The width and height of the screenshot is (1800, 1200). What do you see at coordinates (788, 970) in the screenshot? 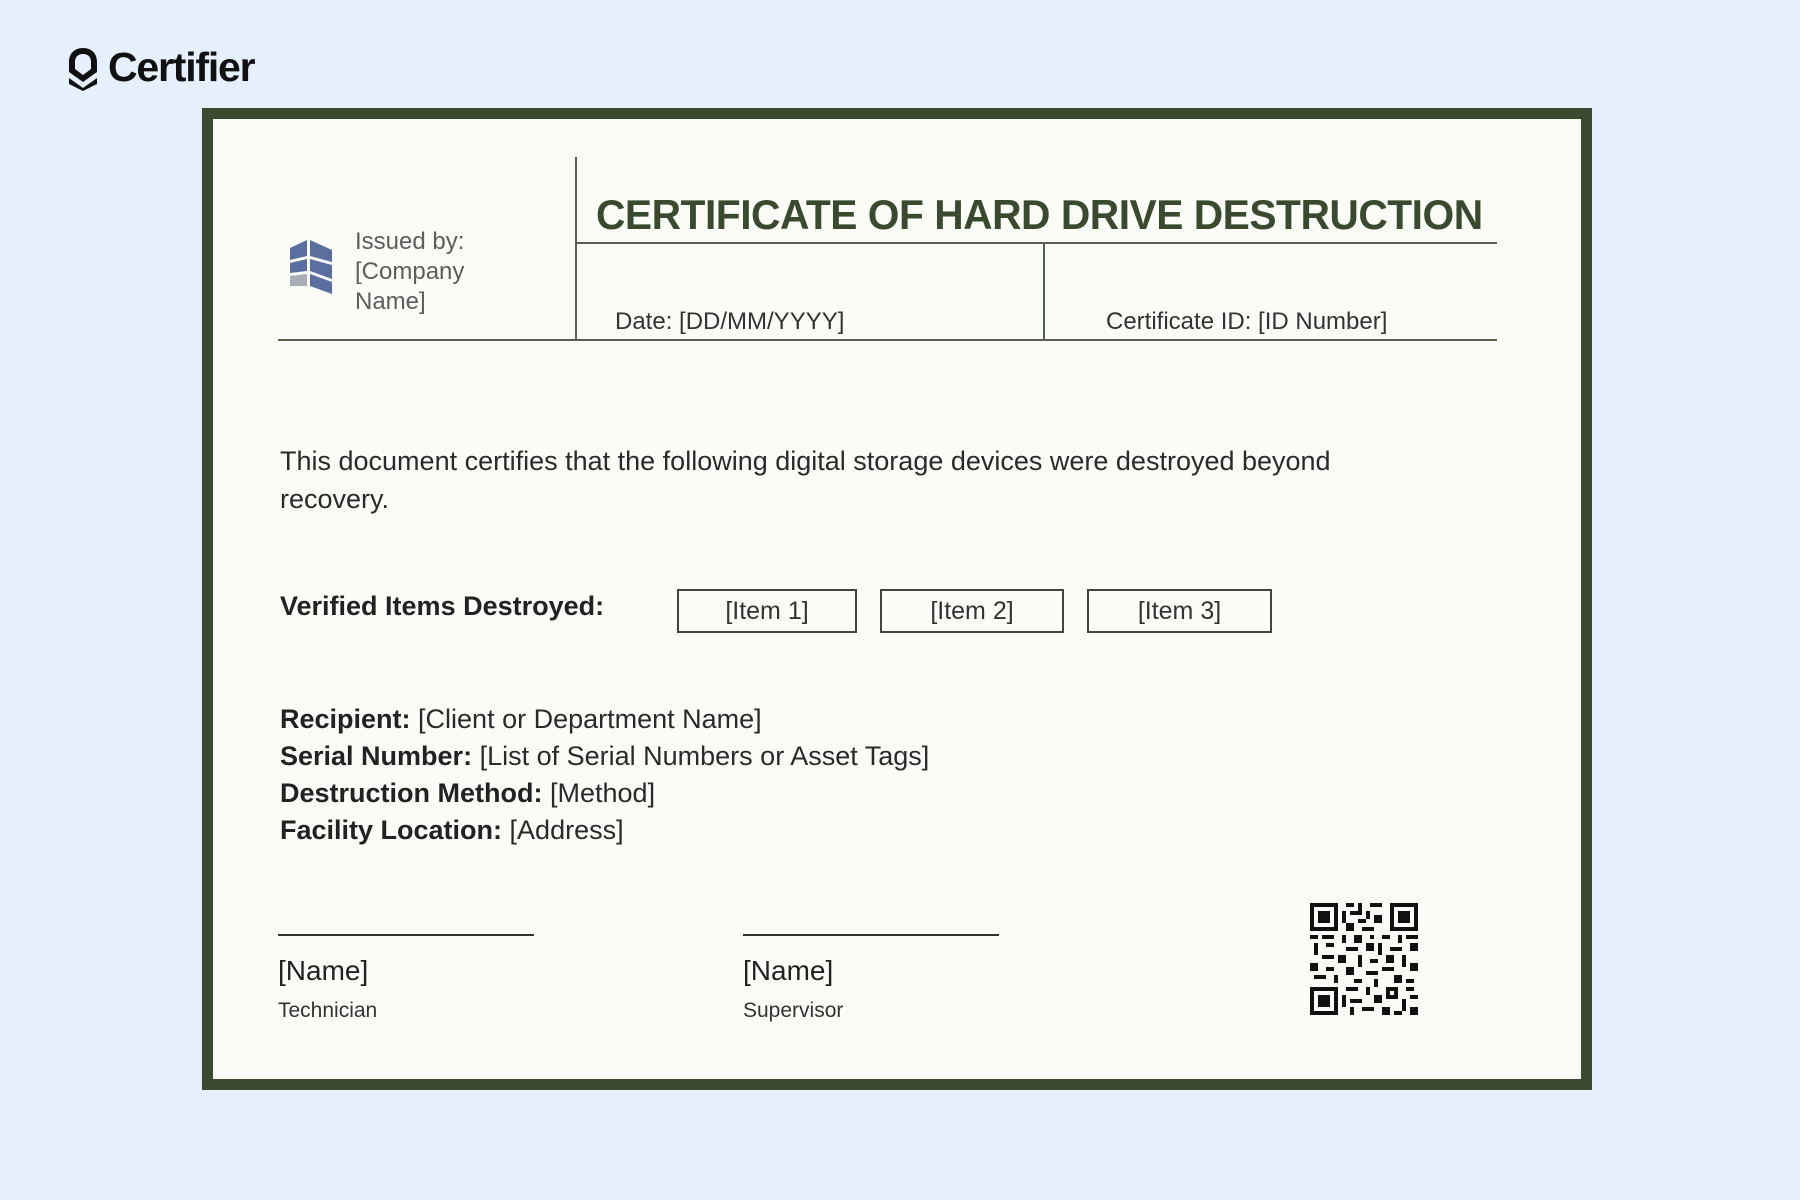
I see `supervisor-name: [Name]` at bounding box center [788, 970].